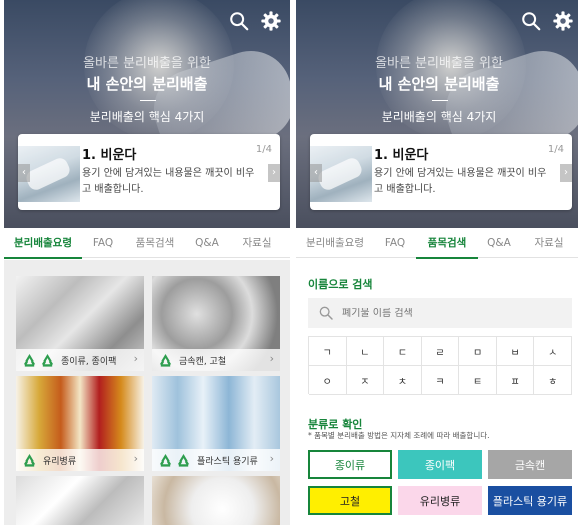 The height and width of the screenshot is (525, 578). What do you see at coordinates (440, 464) in the screenshot?
I see `category-button-paperpack: 종이팩` at bounding box center [440, 464].